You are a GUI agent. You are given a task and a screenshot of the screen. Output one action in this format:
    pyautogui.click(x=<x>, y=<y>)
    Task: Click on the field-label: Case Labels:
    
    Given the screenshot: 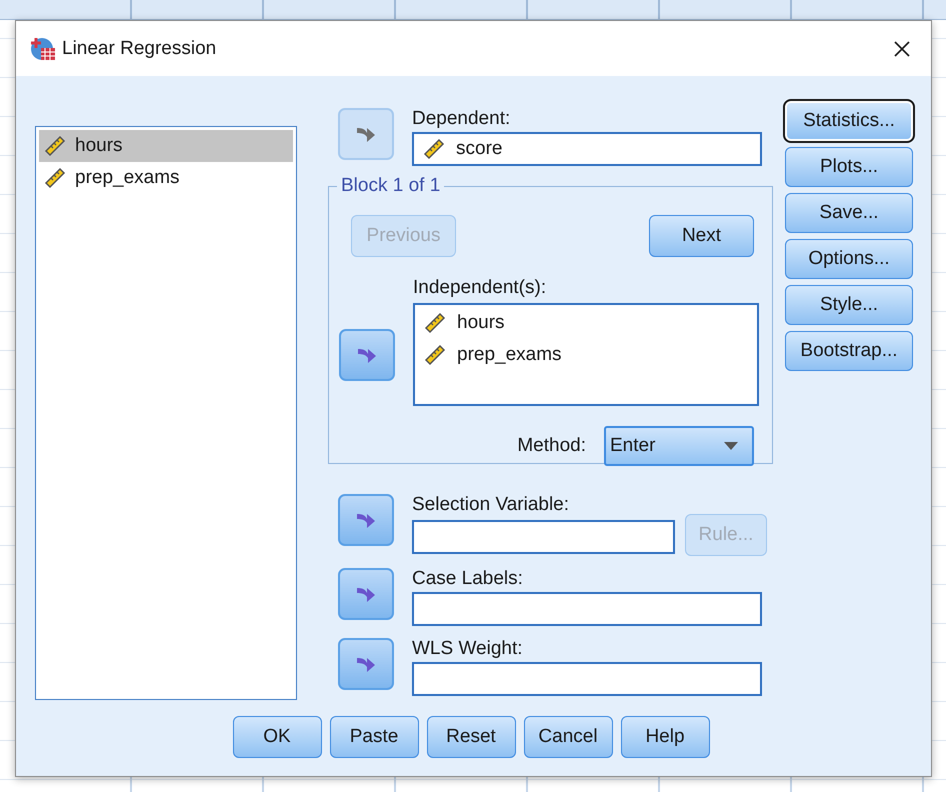 What is the action you would take?
    pyautogui.click(x=468, y=579)
    